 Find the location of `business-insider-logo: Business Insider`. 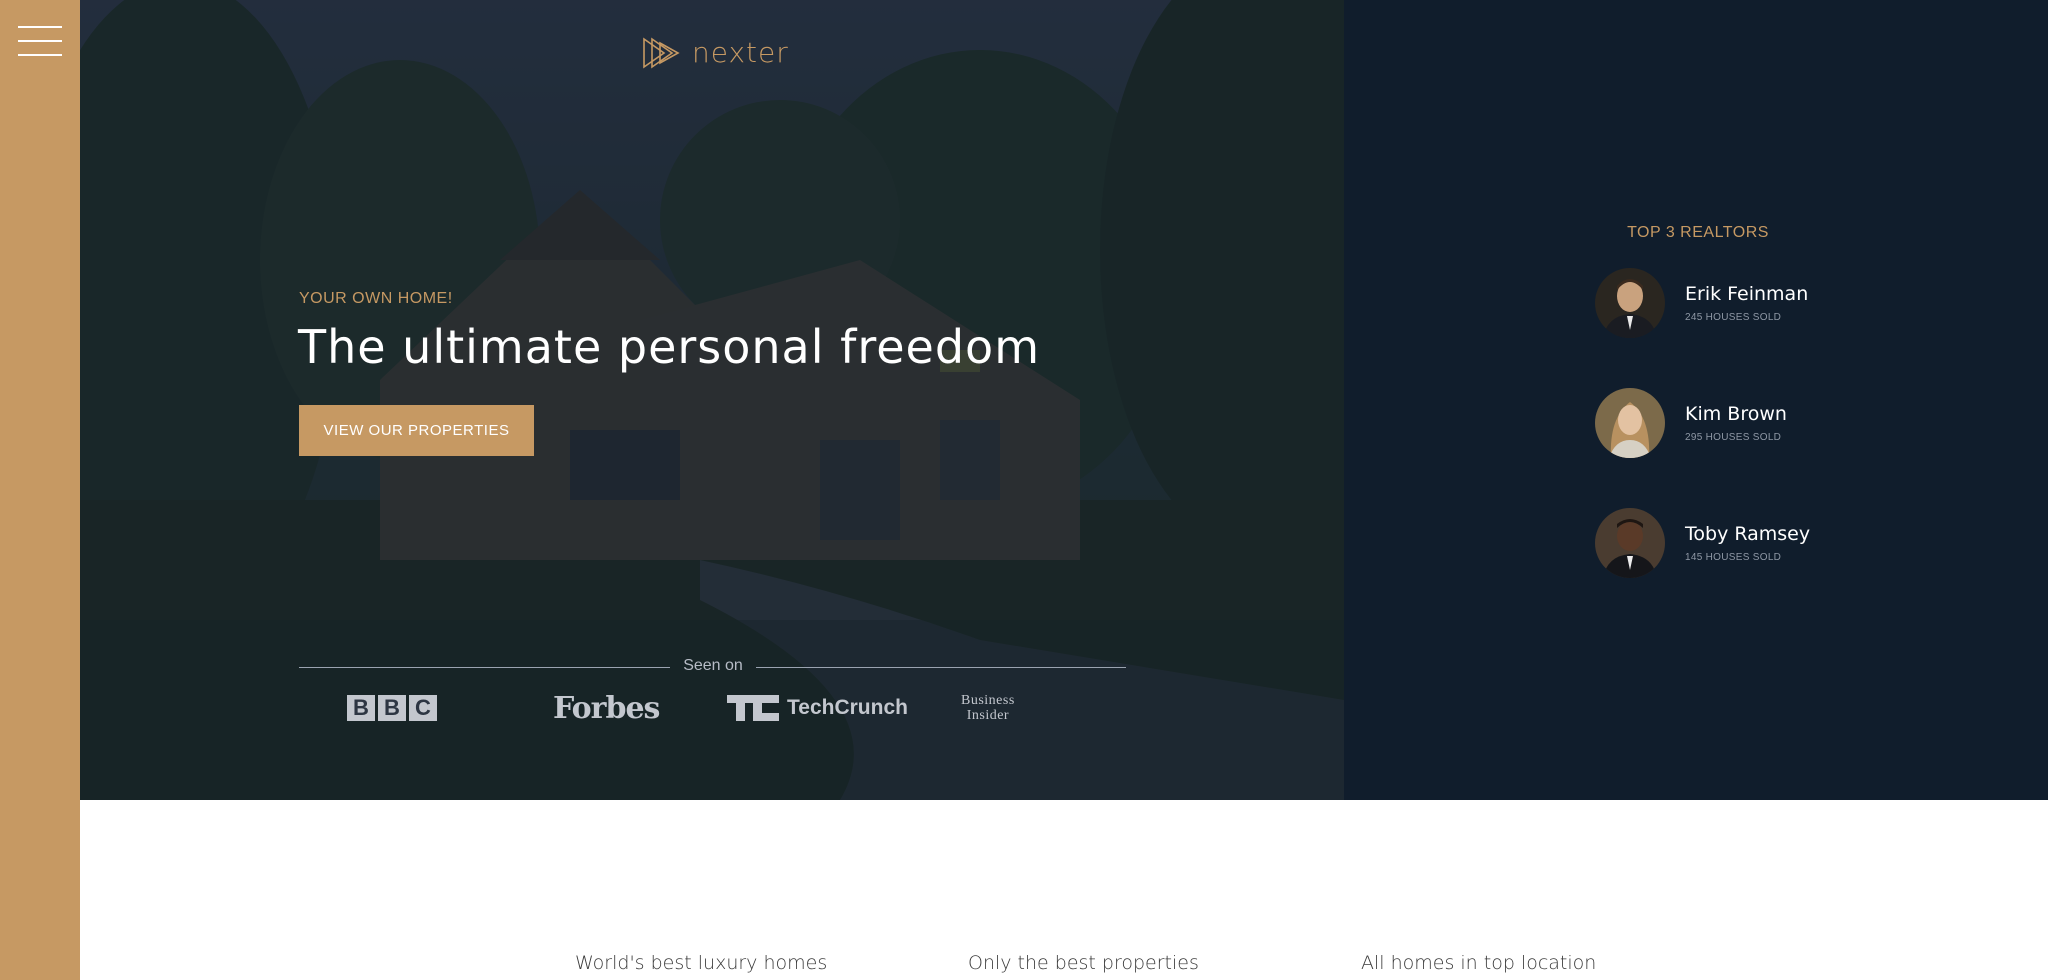

business-insider-logo: Business Insider is located at coordinates (988, 708).